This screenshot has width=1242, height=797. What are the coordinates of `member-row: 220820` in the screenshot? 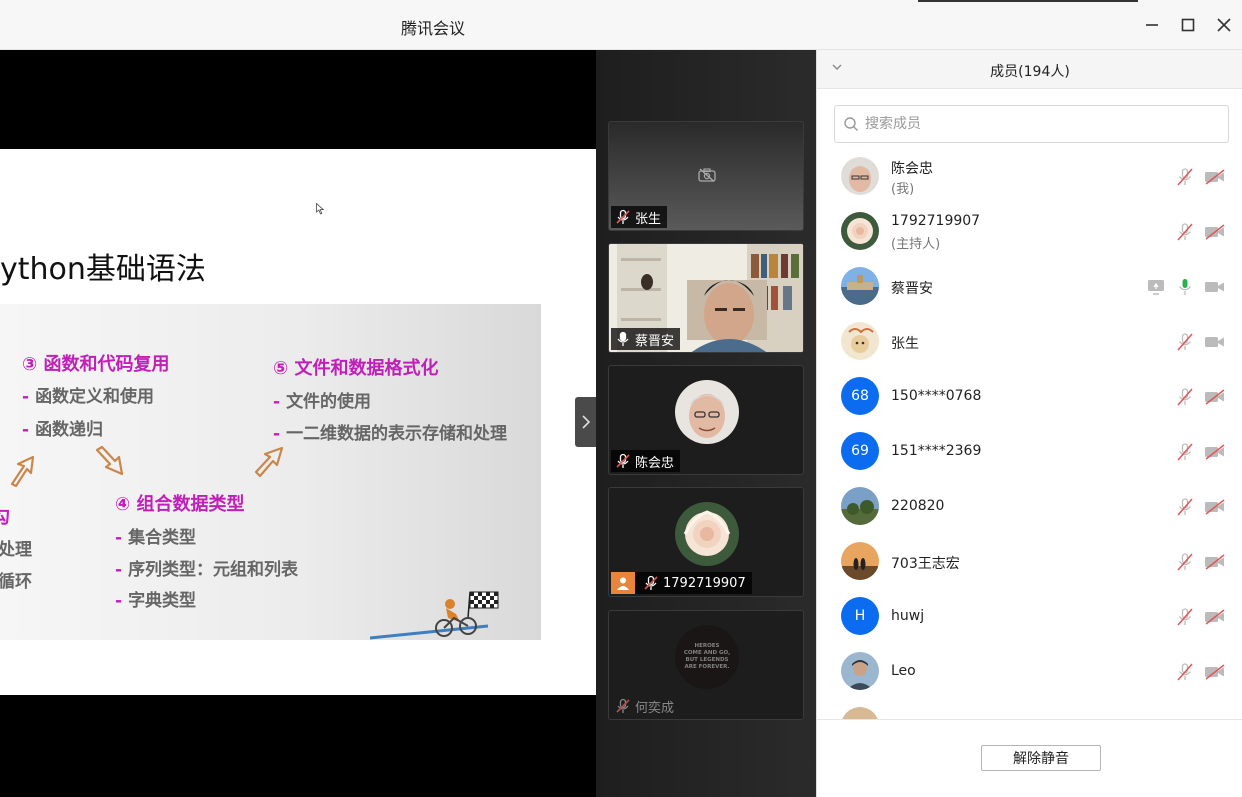 It's located at (1029, 506).